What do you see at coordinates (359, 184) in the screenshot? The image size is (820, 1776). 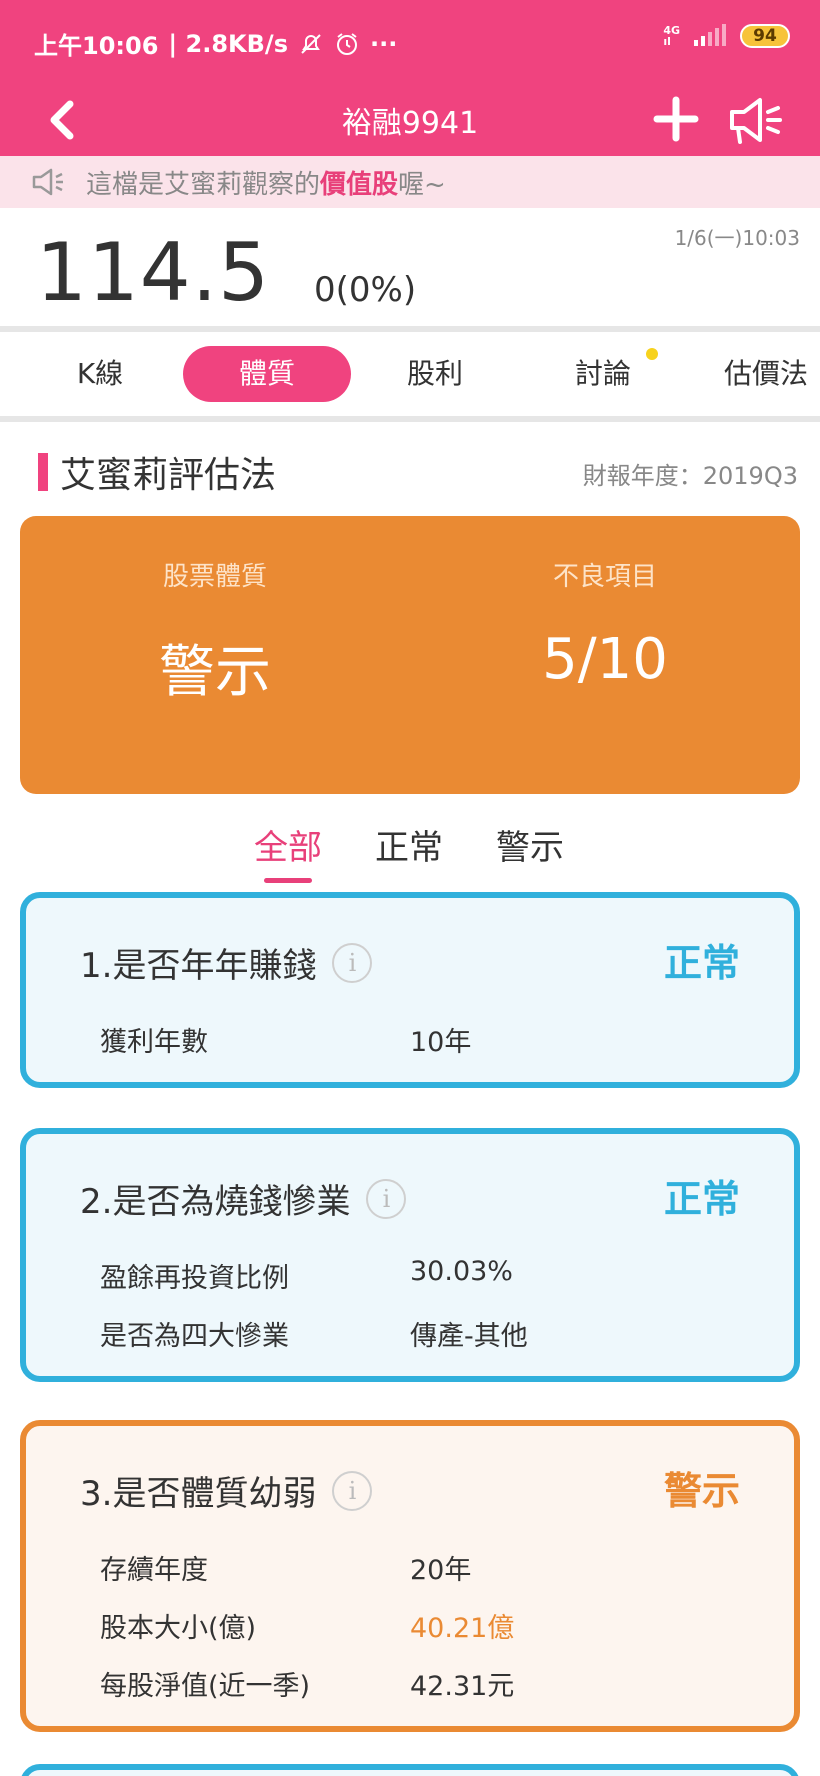 I see `notice-highlight: 價值股` at bounding box center [359, 184].